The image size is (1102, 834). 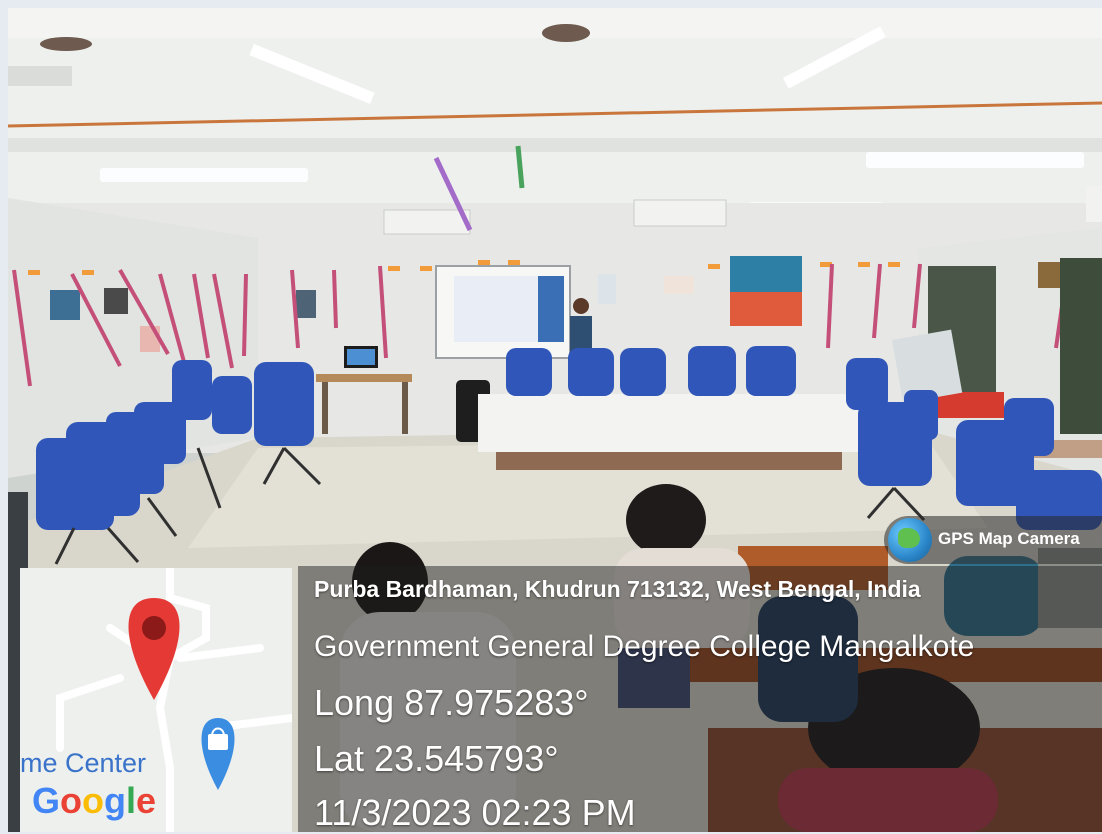 I want to click on globe-icon, so click(x=910, y=540).